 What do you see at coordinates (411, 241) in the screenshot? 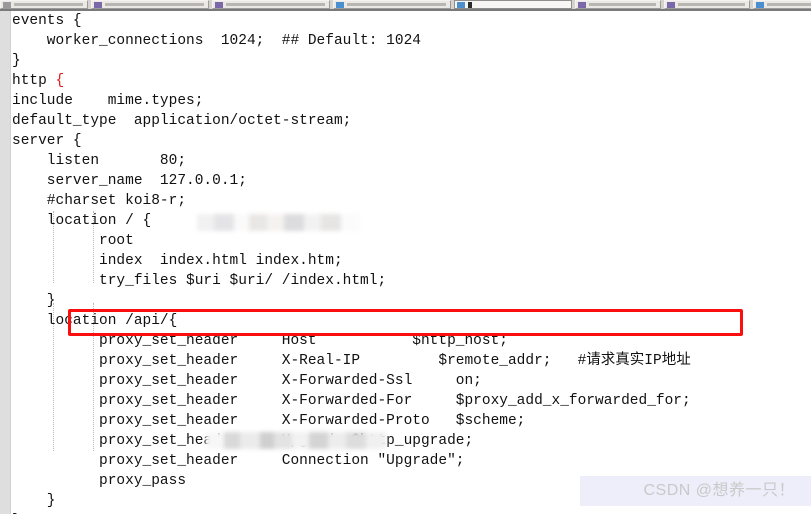
I see `code-line-root: root` at bounding box center [411, 241].